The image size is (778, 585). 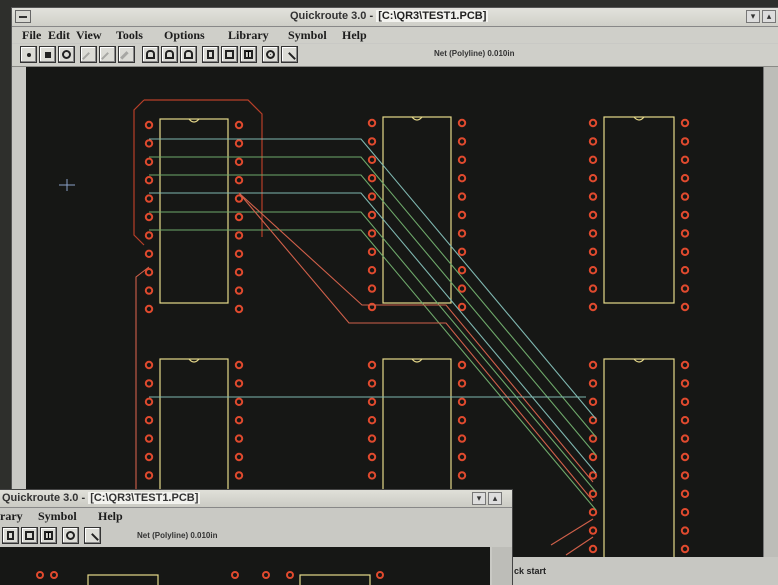 What do you see at coordinates (354, 35) in the screenshot?
I see `menu-help: Help` at bounding box center [354, 35].